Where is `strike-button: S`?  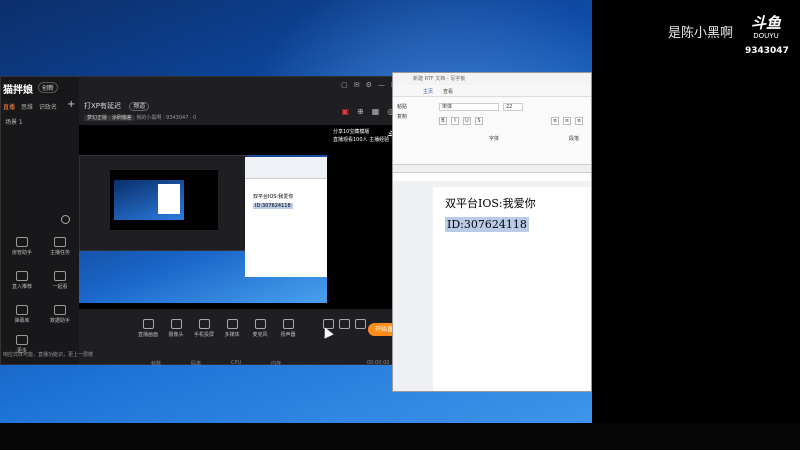
strike-button: S is located at coordinates (479, 121).